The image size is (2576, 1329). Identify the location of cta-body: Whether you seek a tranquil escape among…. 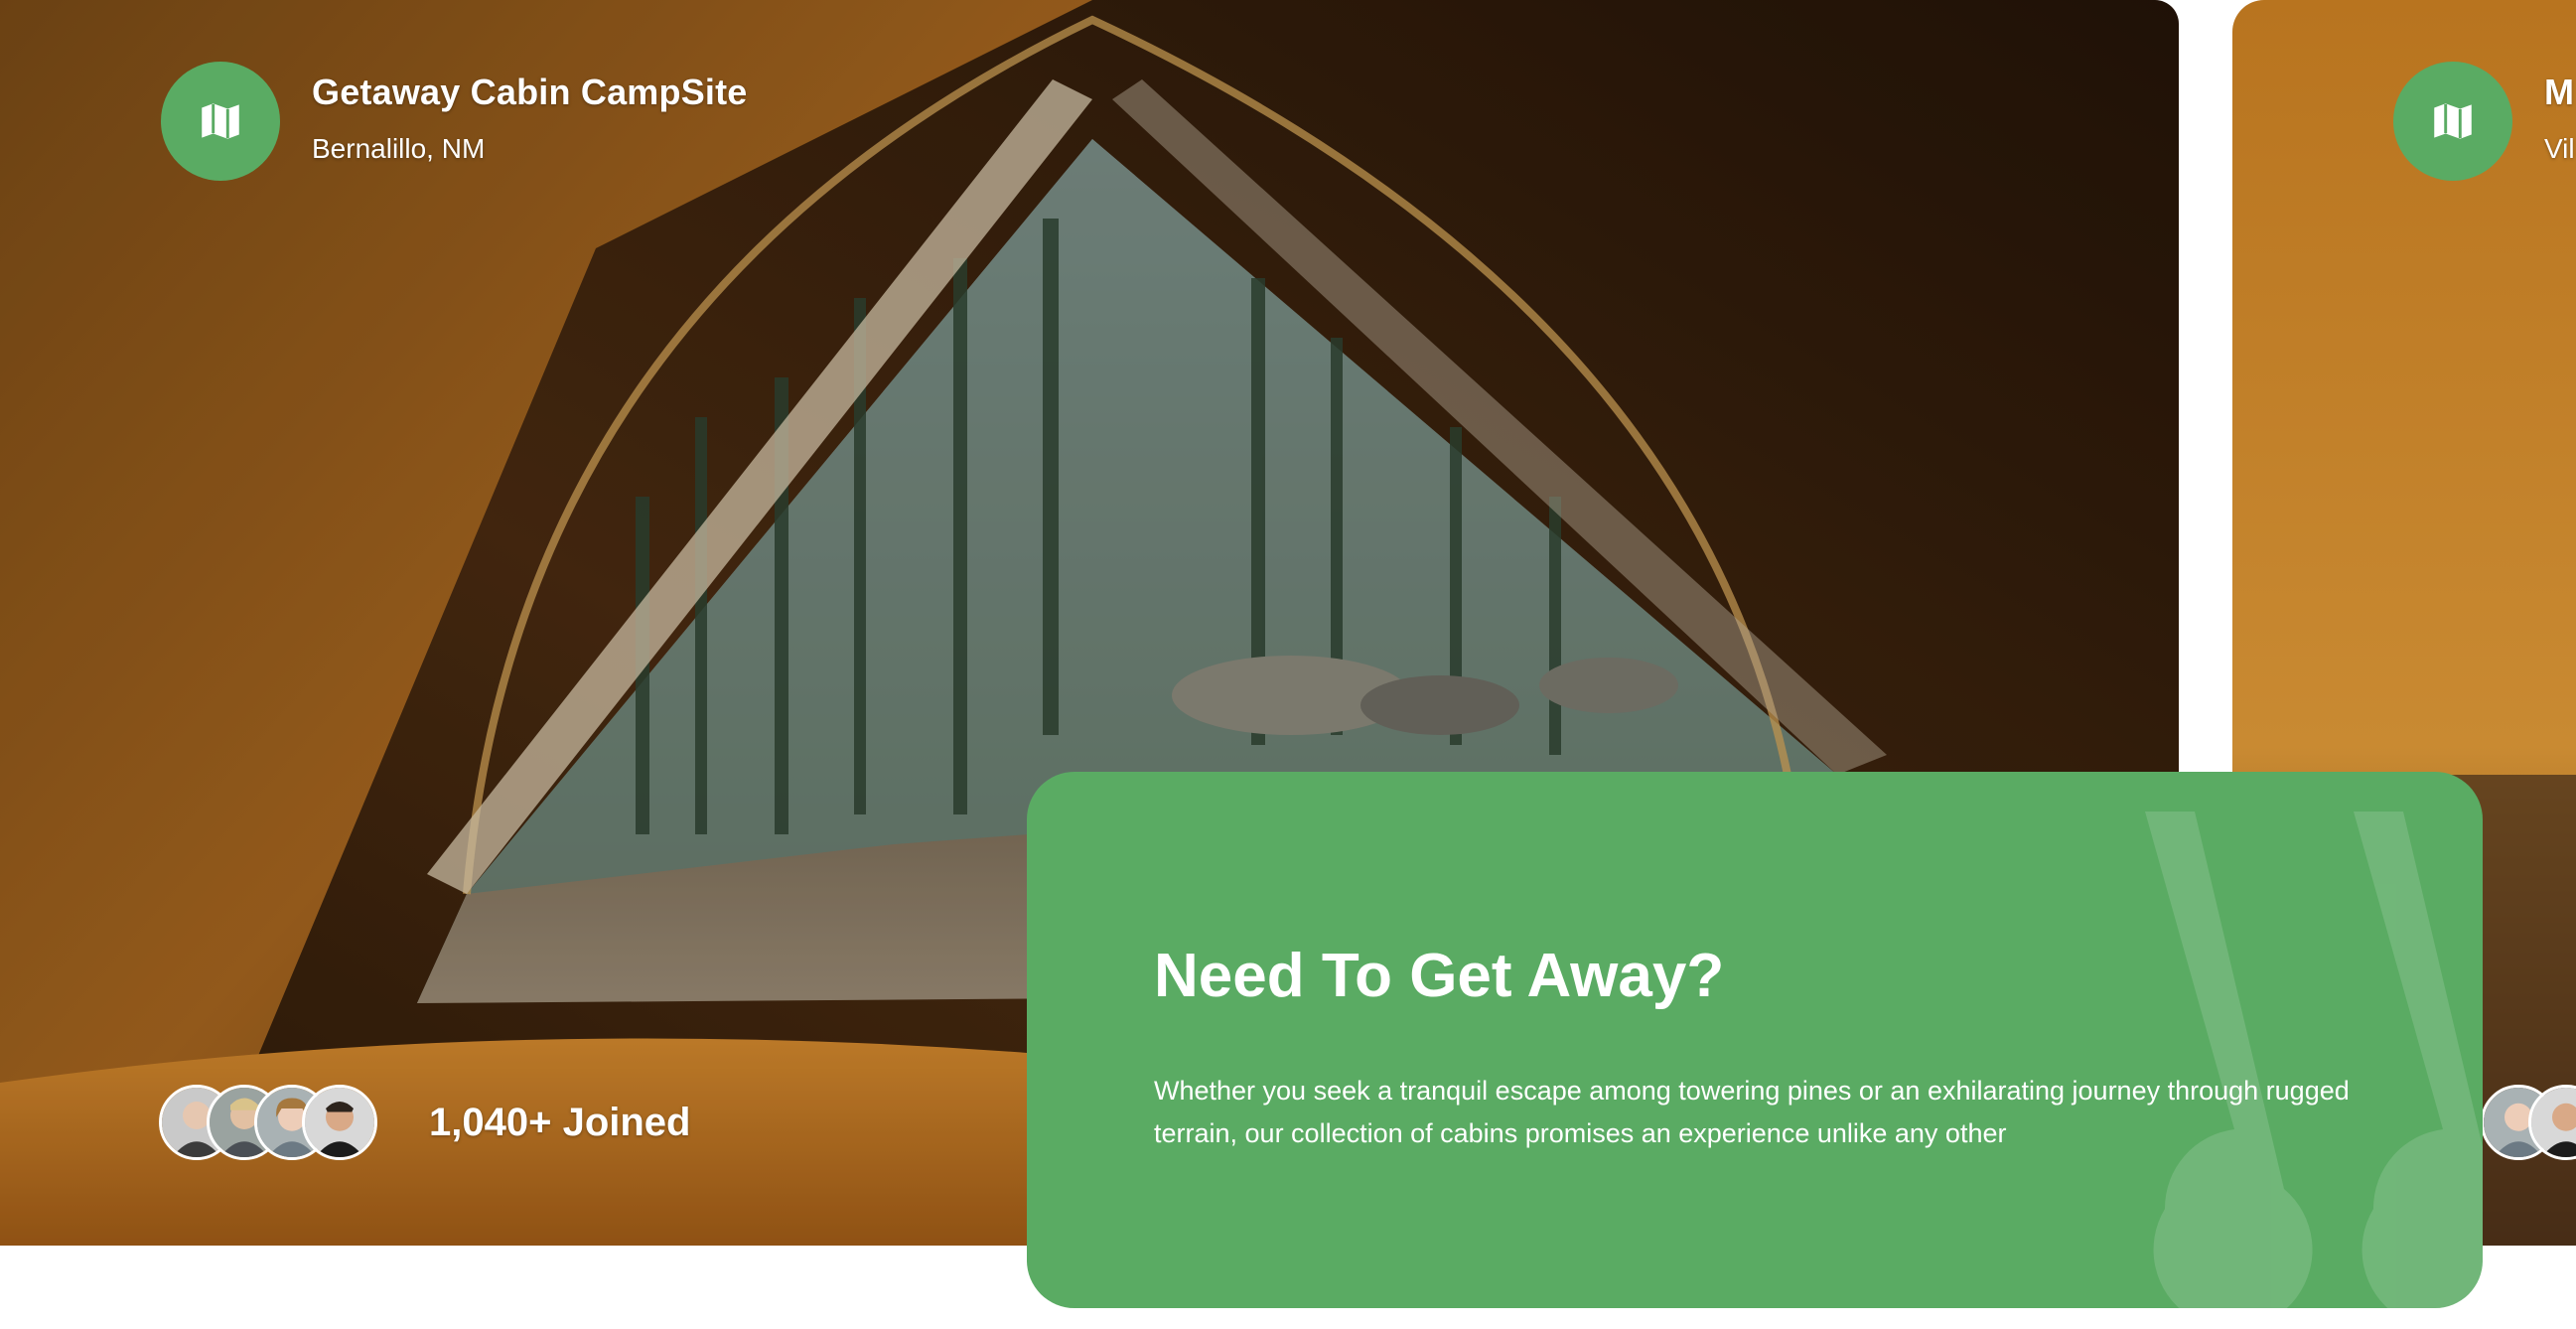
(1752, 1112).